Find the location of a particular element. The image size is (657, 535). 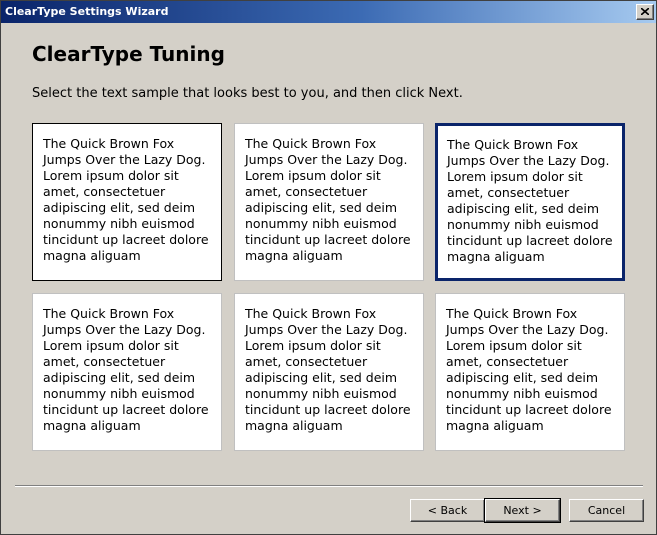

close-icon is located at coordinates (645, 11).